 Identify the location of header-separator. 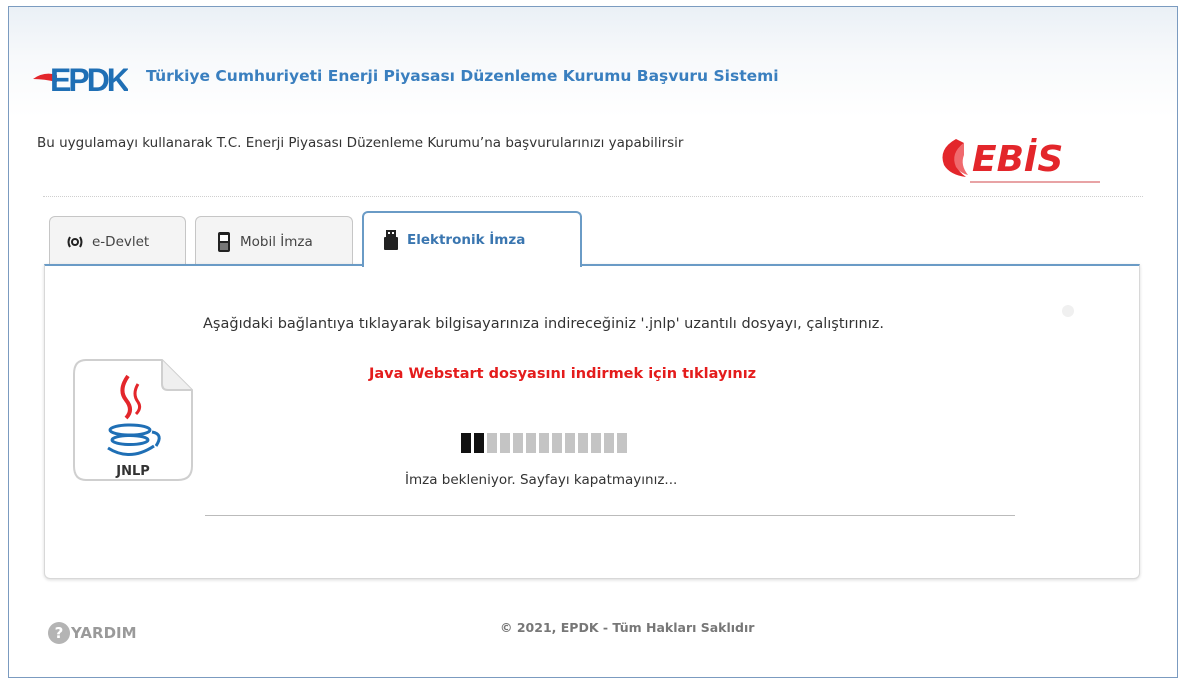
(593, 196).